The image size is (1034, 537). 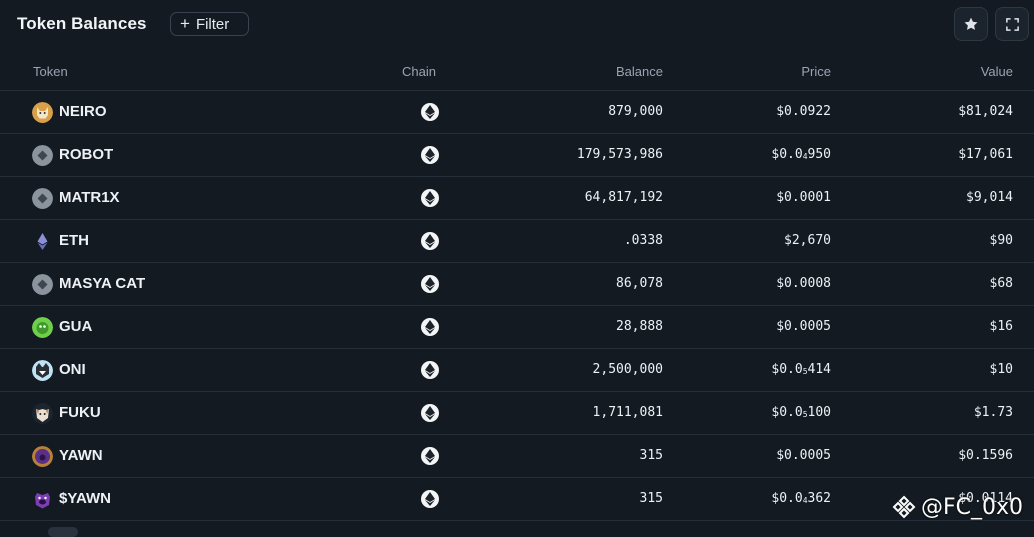 What do you see at coordinates (904, 507) in the screenshot?
I see `binance-logo-icon` at bounding box center [904, 507].